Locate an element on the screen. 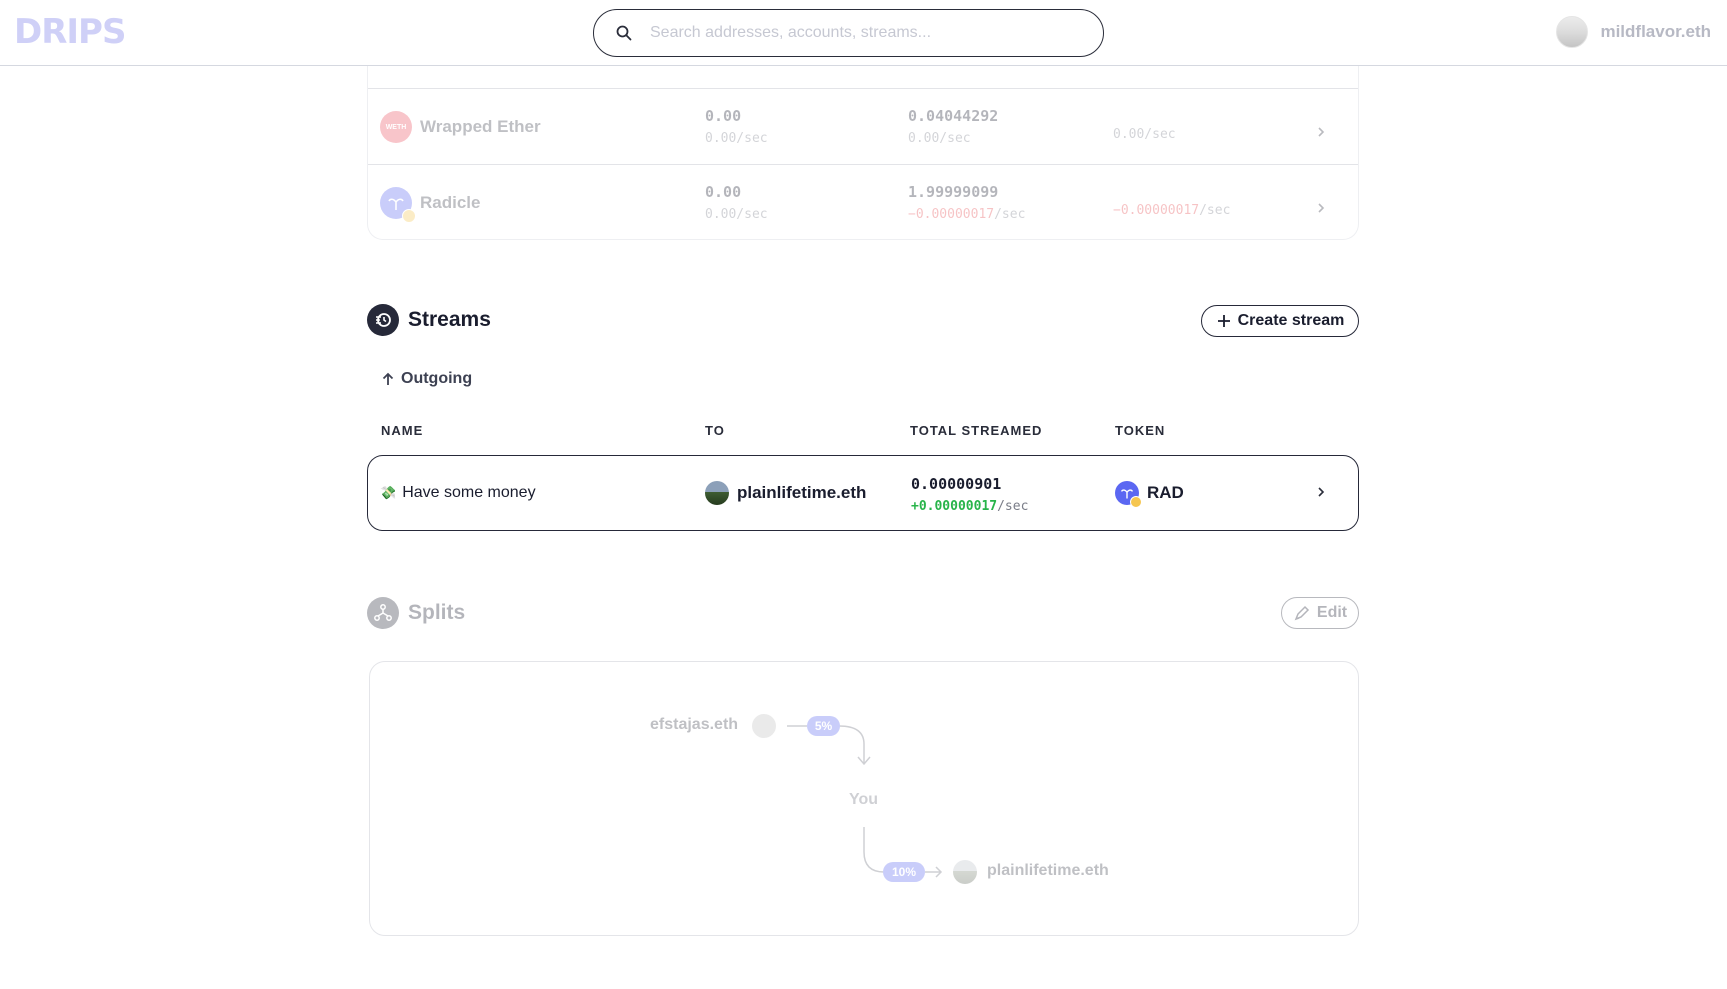 This screenshot has height=989, width=1727. pen-icon is located at coordinates (1301, 613).